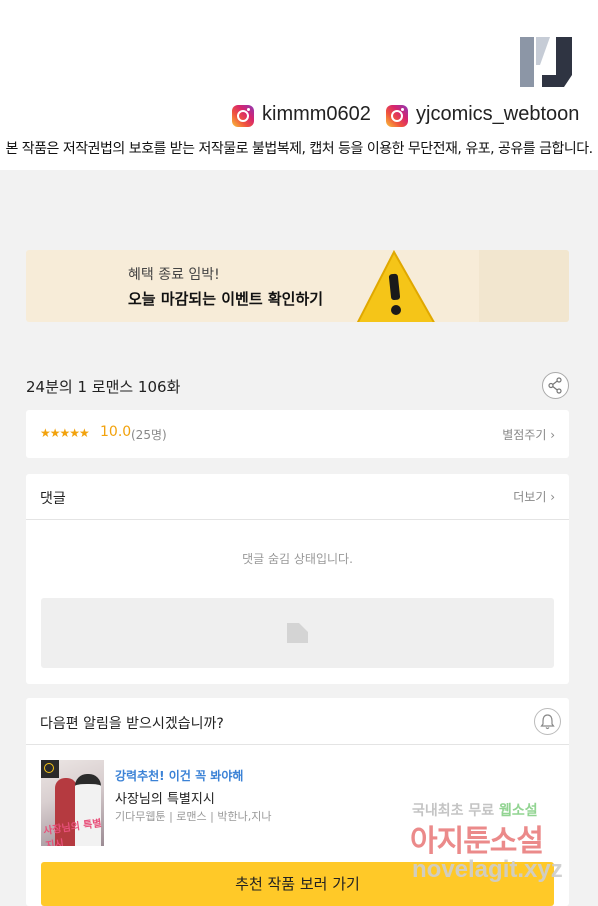 The width and height of the screenshot is (598, 906). I want to click on event-banner: 혜택 종료 임박! 오늘 마감되는 이벤트 확인하기, so click(297, 286).